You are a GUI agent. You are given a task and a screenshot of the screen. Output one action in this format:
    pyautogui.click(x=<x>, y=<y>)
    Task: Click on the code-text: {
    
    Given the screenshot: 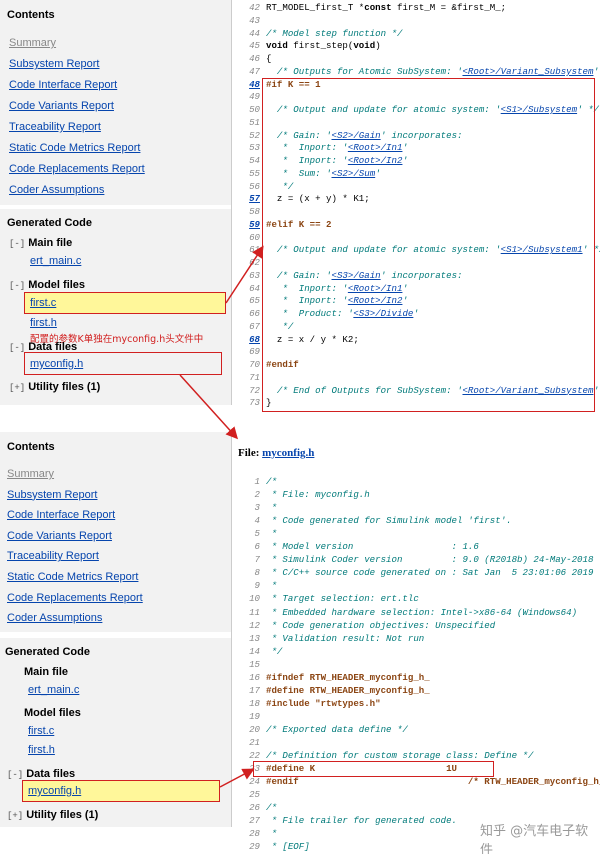 What is the action you would take?
    pyautogui.click(x=269, y=58)
    